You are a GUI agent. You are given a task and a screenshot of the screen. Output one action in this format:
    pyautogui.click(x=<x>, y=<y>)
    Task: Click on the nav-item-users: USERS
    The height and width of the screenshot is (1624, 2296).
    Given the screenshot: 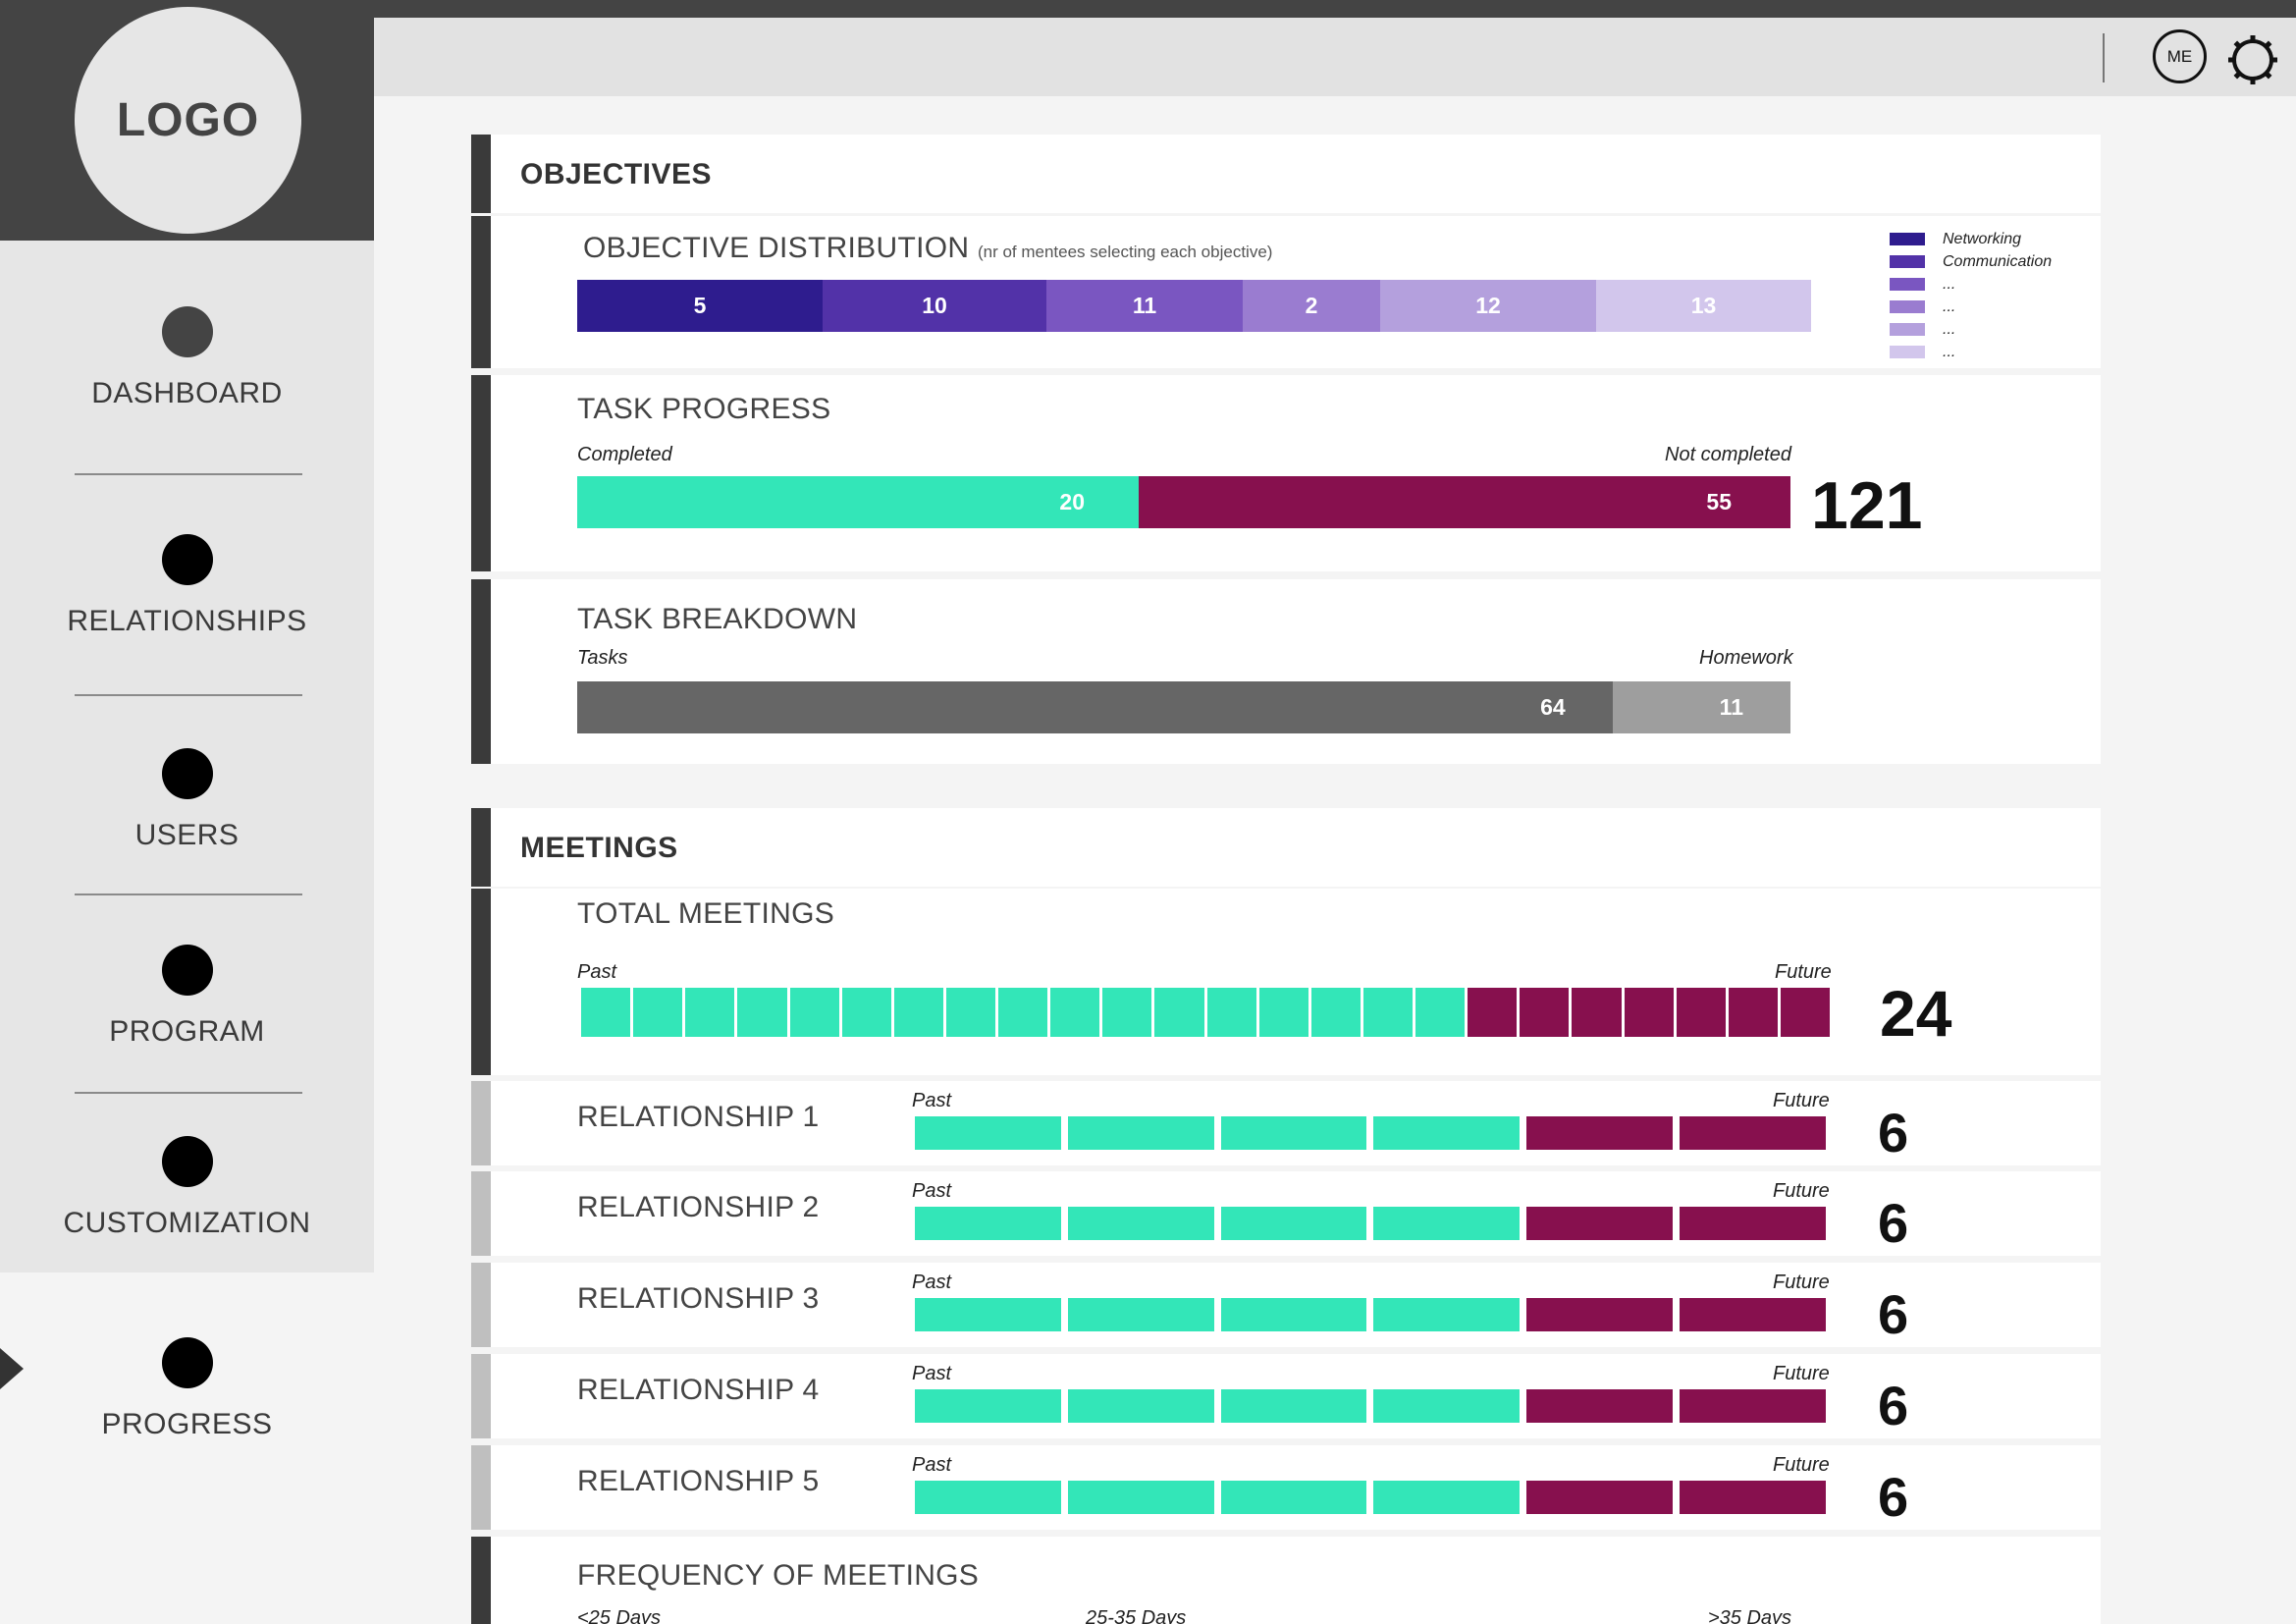 What is the action you would take?
    pyautogui.click(x=187, y=800)
    